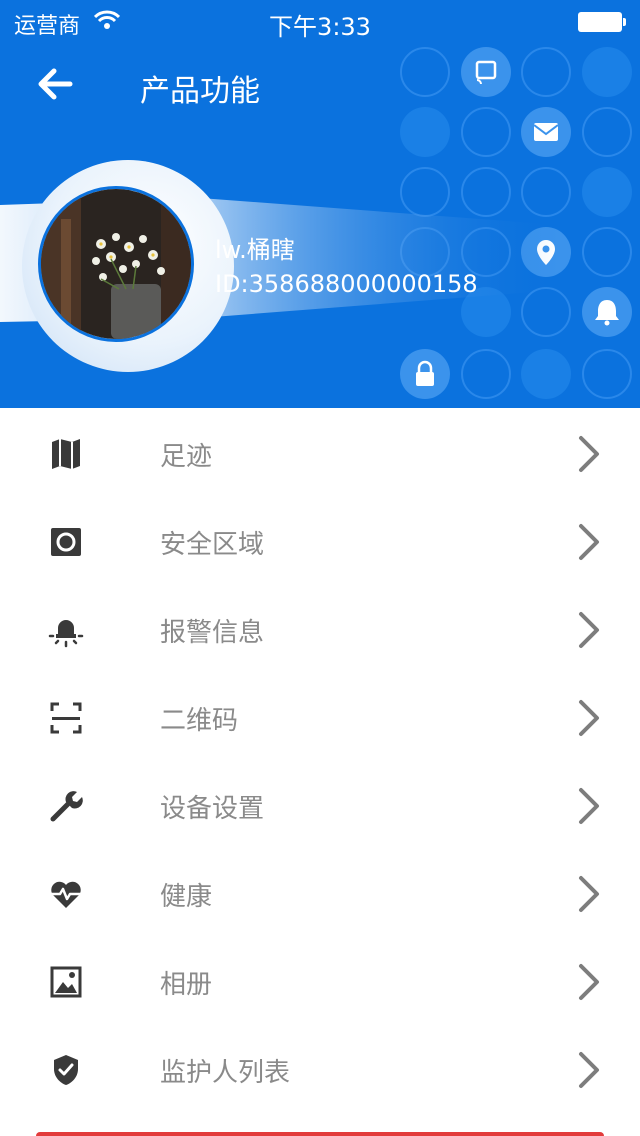 This screenshot has width=640, height=1136. I want to click on battery-icon, so click(602, 22).